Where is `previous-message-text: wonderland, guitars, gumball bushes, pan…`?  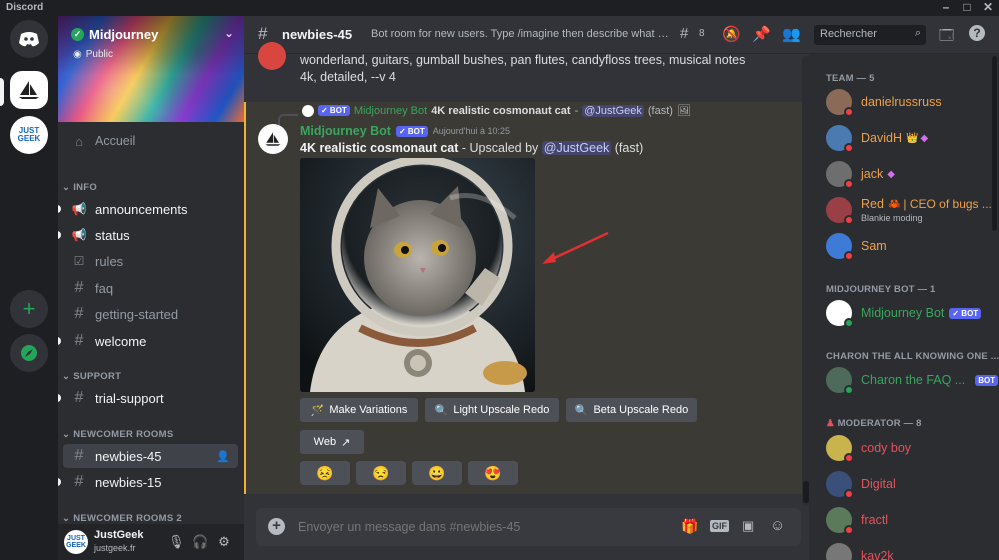 previous-message-text: wonderland, guitars, gumball bushes, pan… is located at coordinates (523, 68).